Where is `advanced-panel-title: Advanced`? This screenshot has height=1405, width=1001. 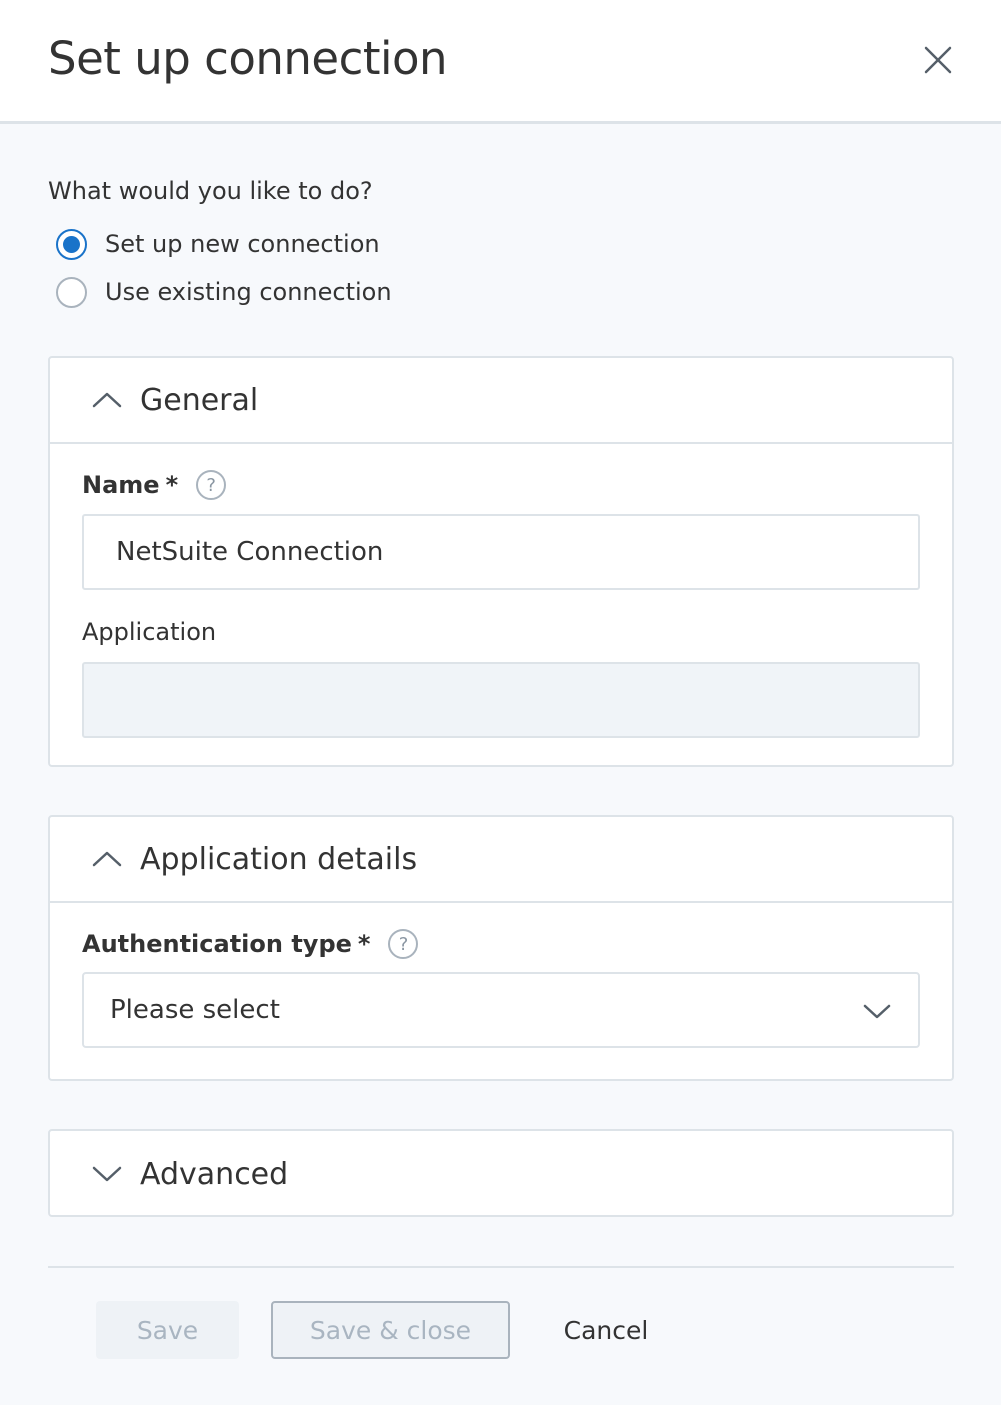 advanced-panel-title: Advanced is located at coordinates (214, 1174).